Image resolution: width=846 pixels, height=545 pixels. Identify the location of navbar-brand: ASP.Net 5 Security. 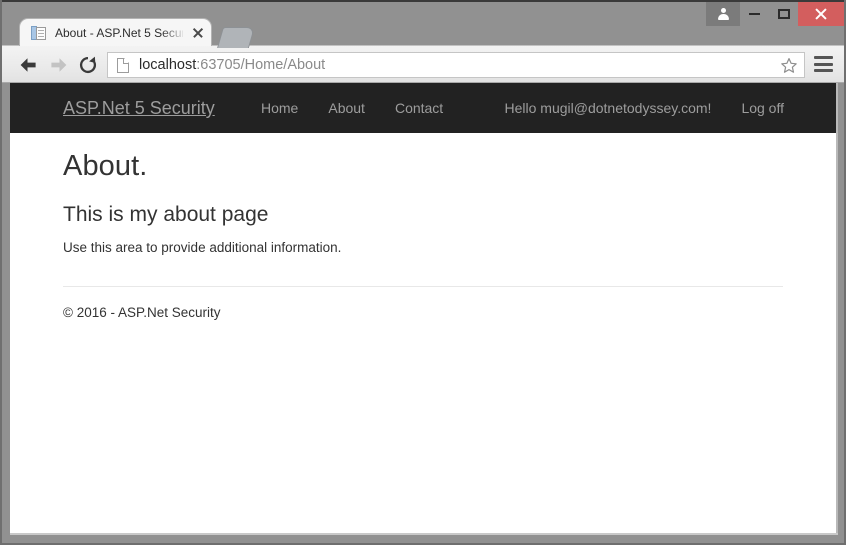
(139, 108).